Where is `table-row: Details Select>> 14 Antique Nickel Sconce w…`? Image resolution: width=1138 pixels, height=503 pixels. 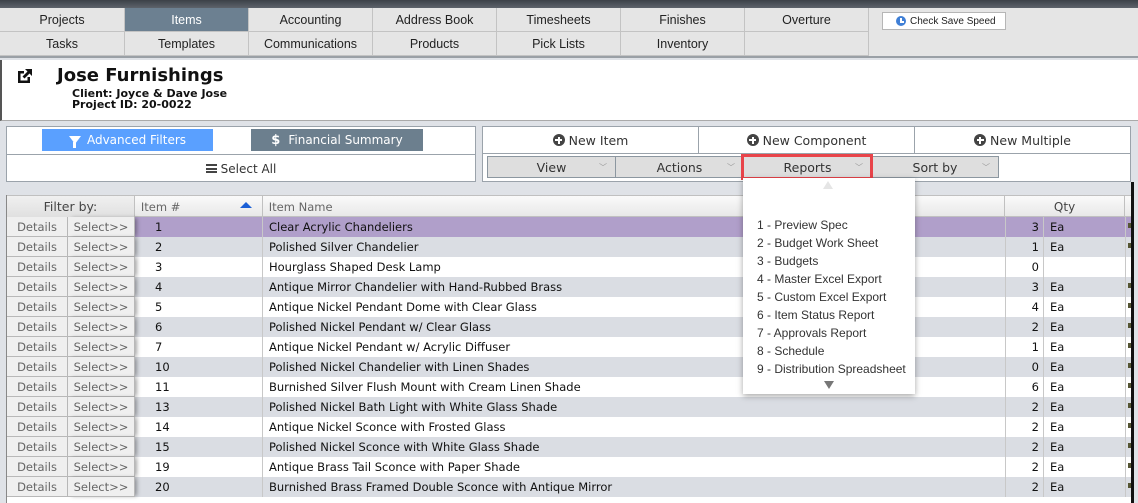 table-row: Details Select>> 14 Antique Nickel Sconce w… is located at coordinates (569, 427).